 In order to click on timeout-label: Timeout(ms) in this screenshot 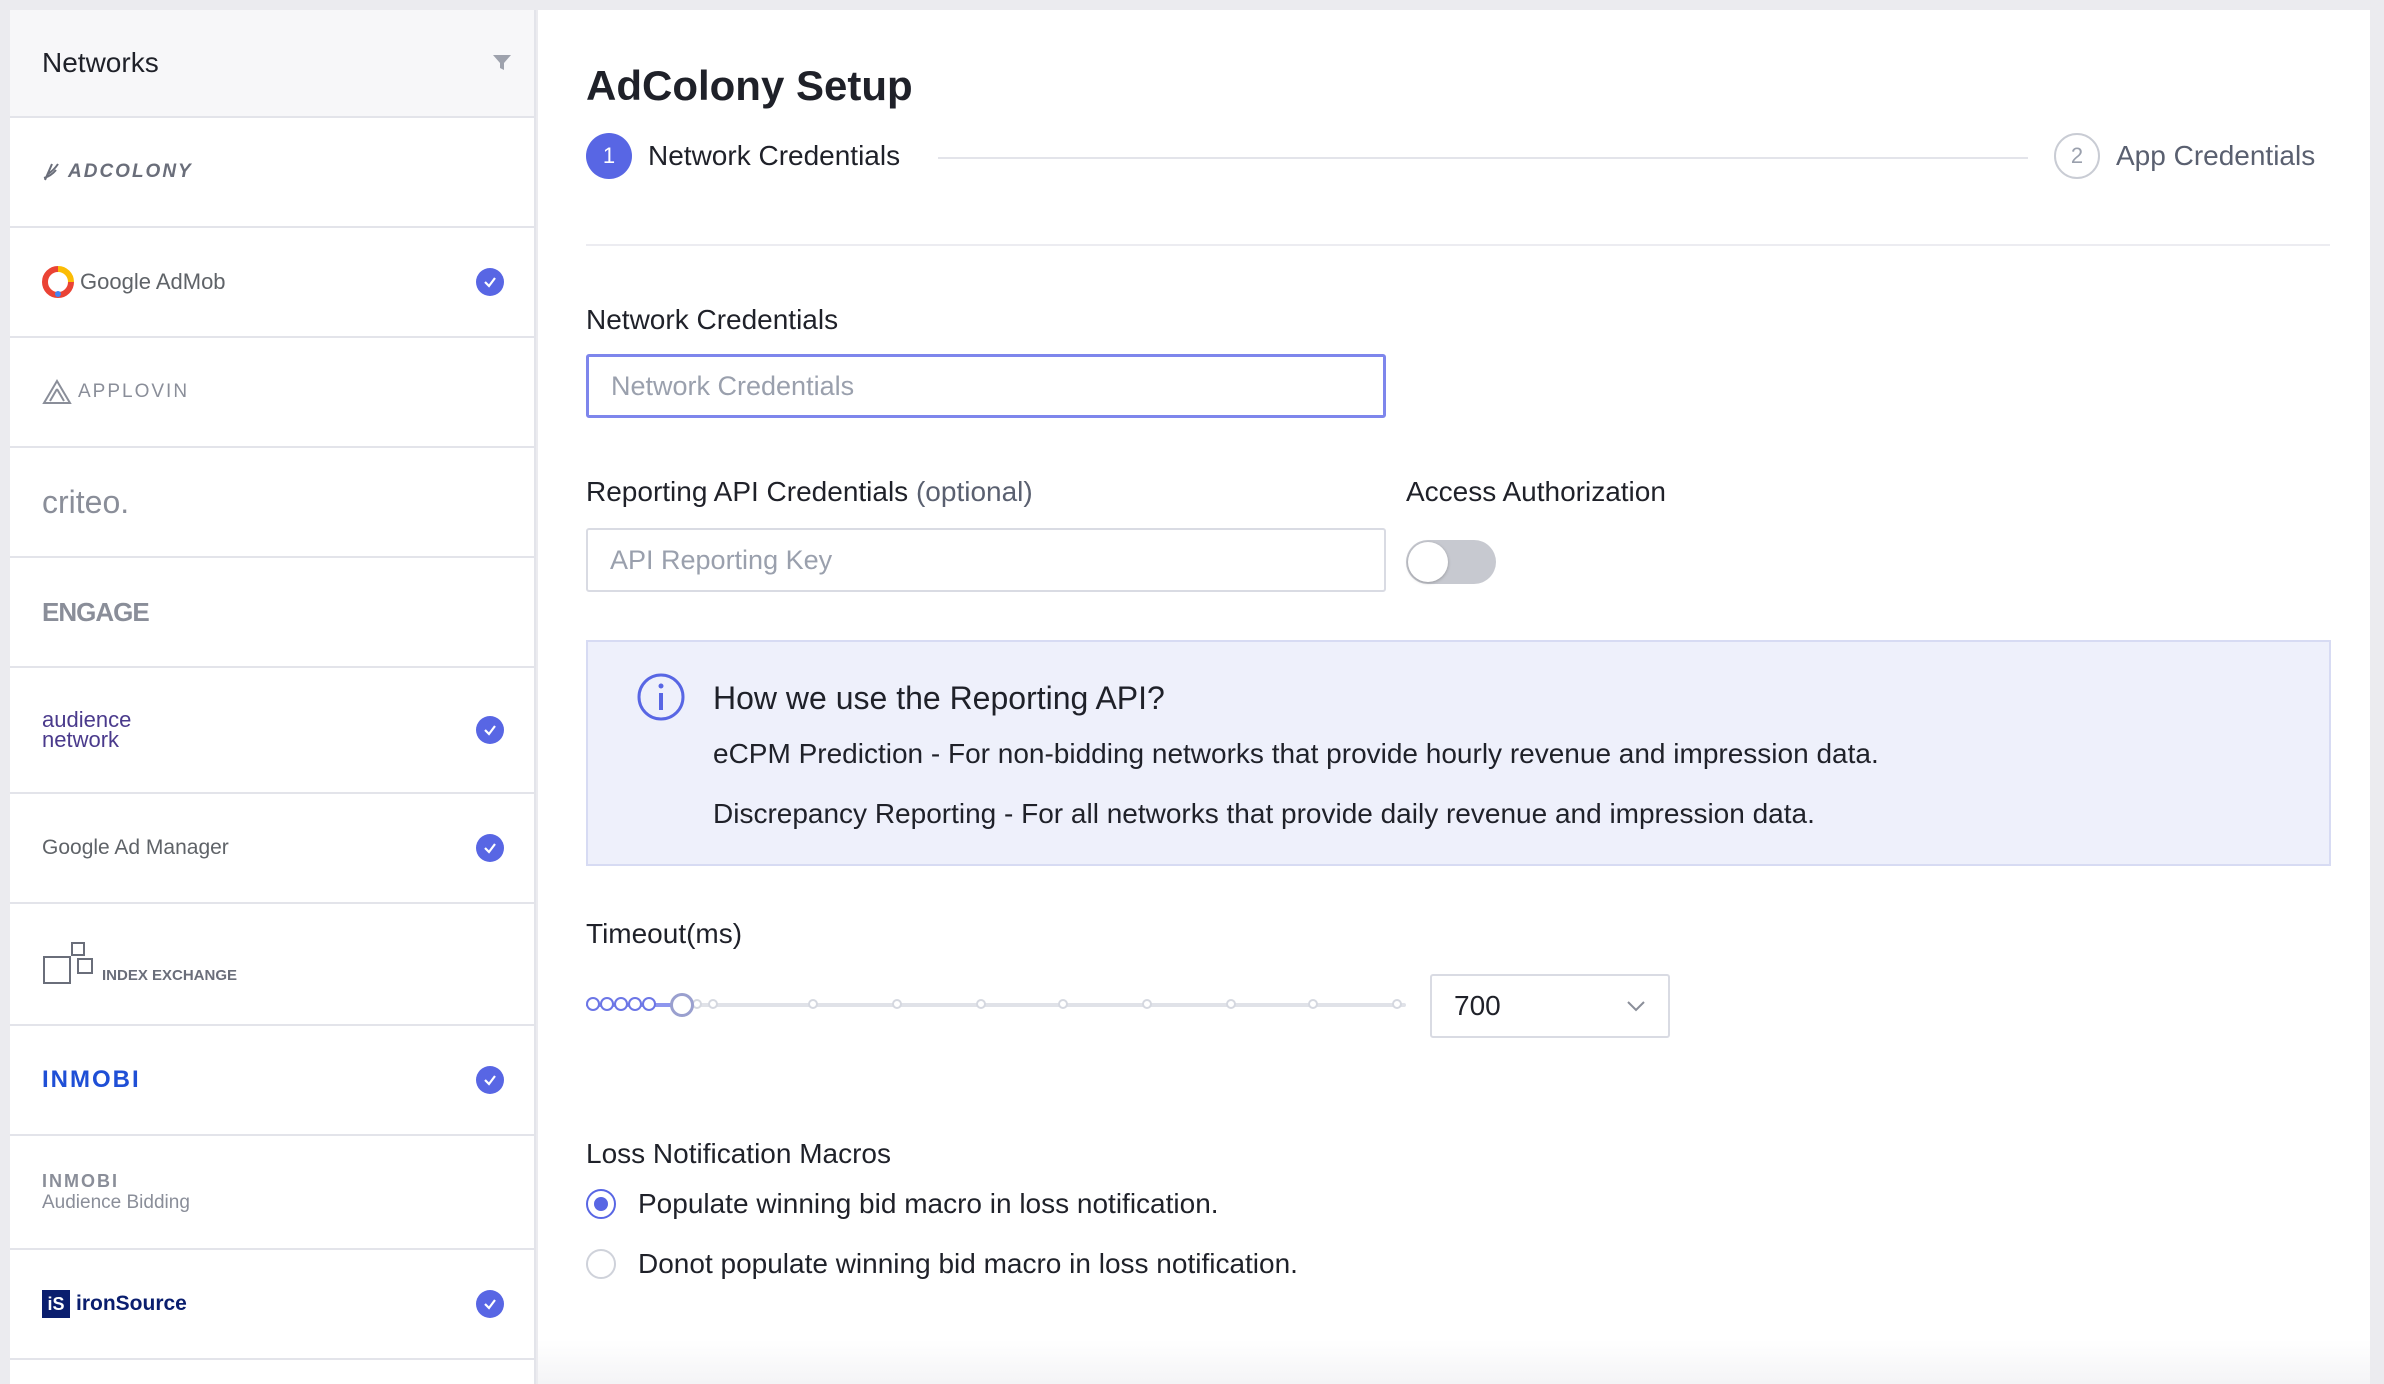, I will do `click(664, 933)`.